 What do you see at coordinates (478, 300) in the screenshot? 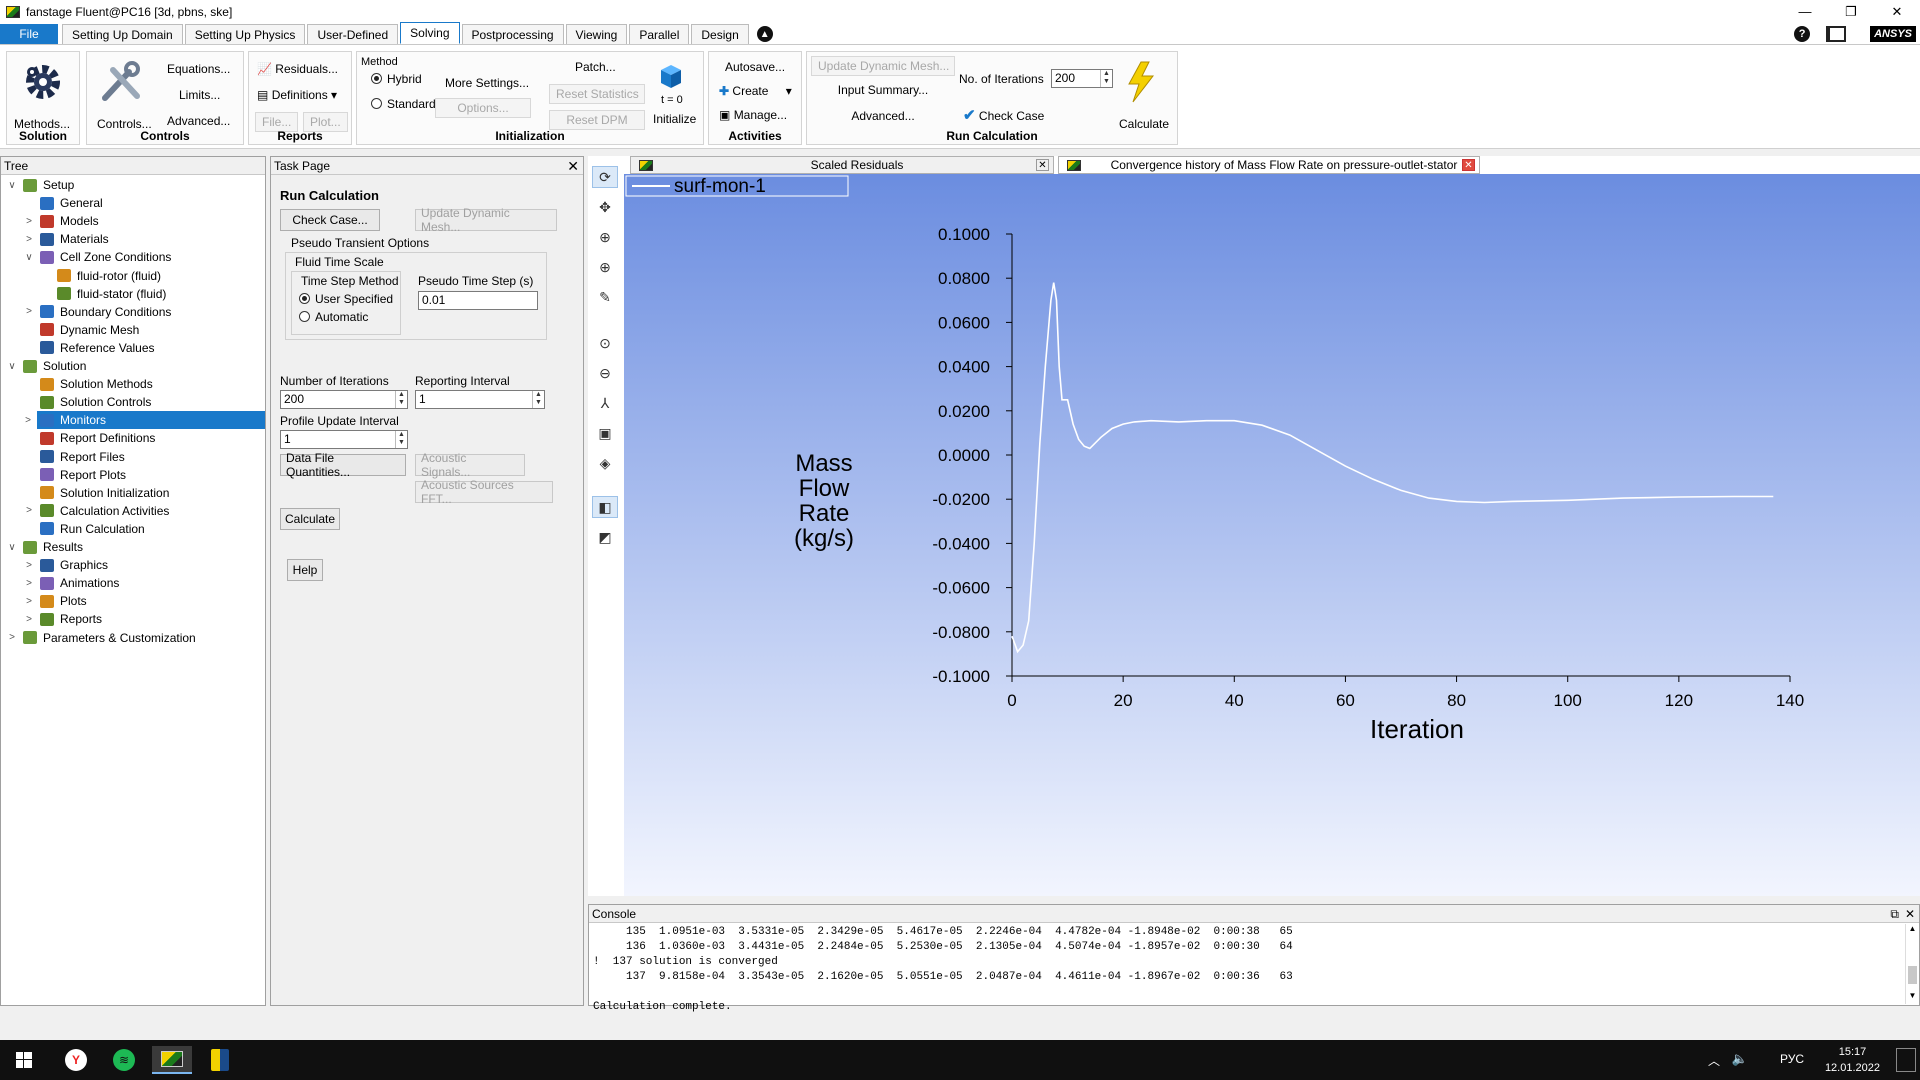
I see `pseudo-time-step-input: 0.01` at bounding box center [478, 300].